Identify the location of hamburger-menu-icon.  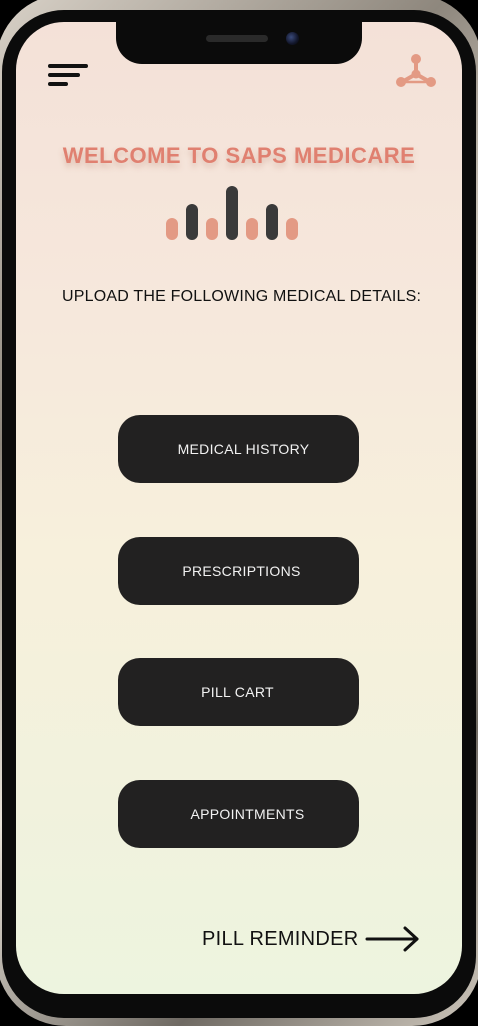
(69, 77).